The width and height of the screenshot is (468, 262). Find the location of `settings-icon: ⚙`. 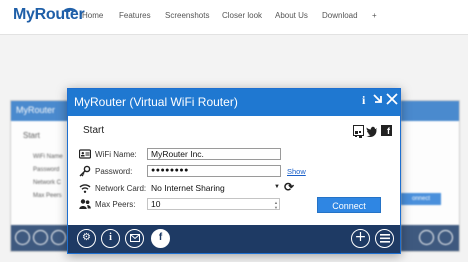

settings-icon: ⚙ is located at coordinates (86, 238).